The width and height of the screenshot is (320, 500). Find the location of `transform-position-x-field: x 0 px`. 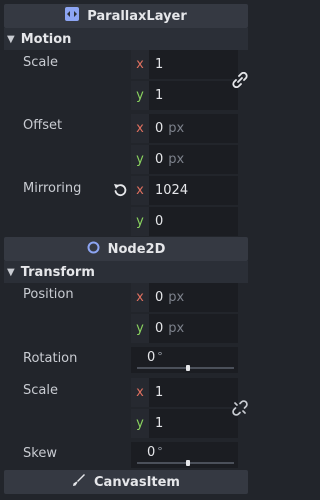

transform-position-x-field: x 0 px is located at coordinates (184, 297).